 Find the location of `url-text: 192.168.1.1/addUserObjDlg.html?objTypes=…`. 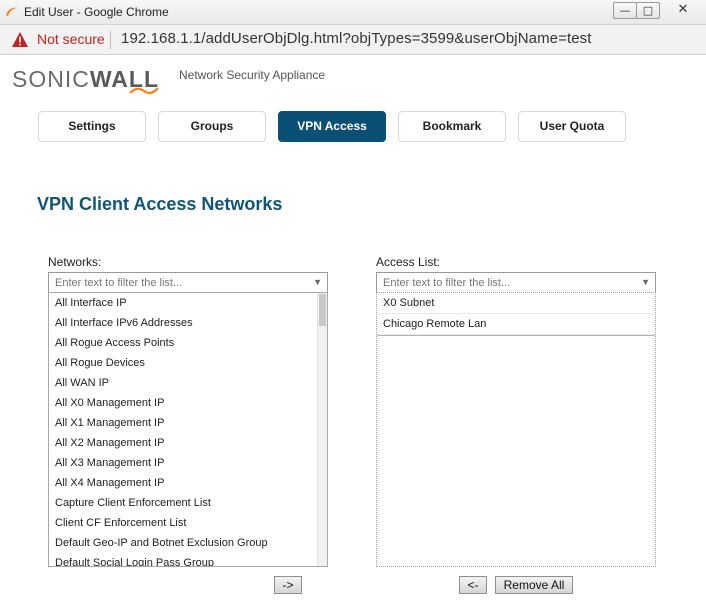

url-text: 192.168.1.1/addUserObjDlg.html?objTypes=… is located at coordinates (356, 38).